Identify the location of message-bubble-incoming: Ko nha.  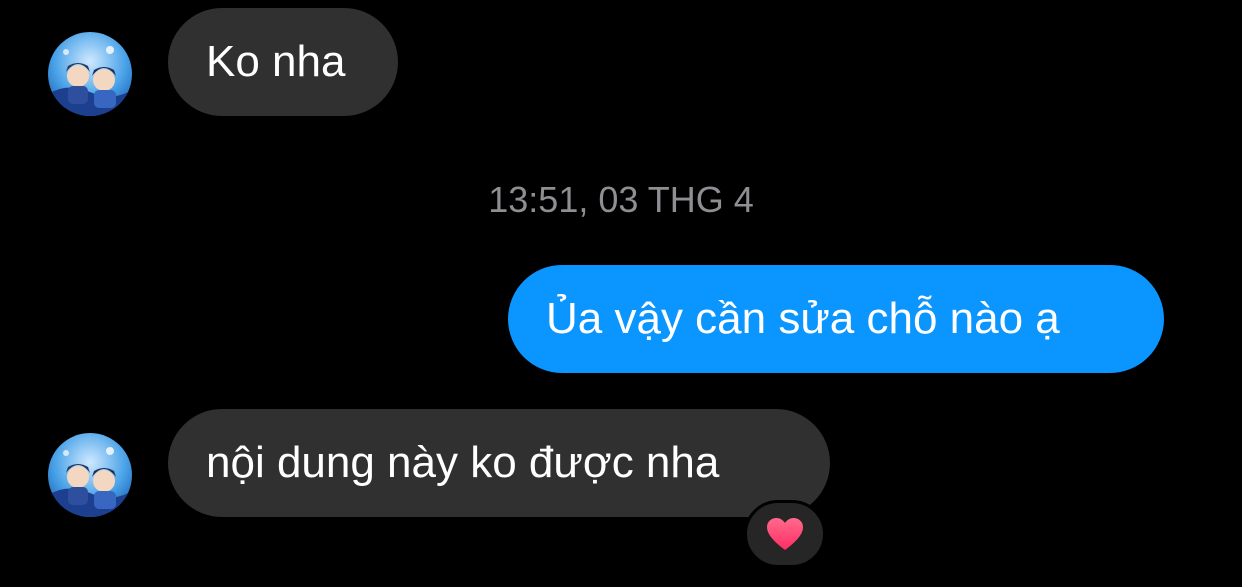
(283, 62).